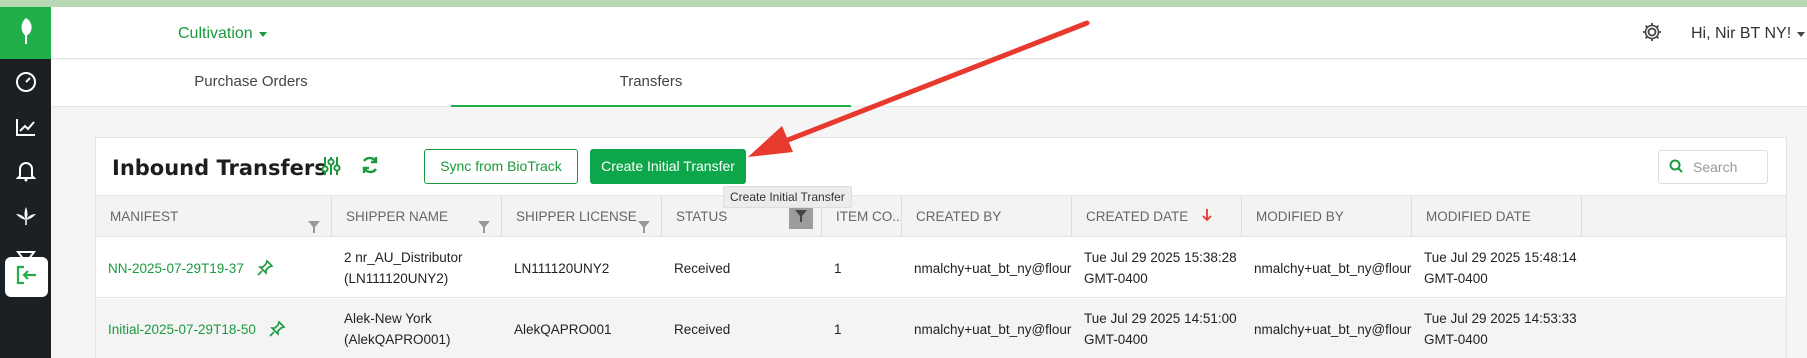 This screenshot has height=358, width=1807. Describe the element at coordinates (388, 318) in the screenshot. I see `shipper-name: Alek-New York` at that location.